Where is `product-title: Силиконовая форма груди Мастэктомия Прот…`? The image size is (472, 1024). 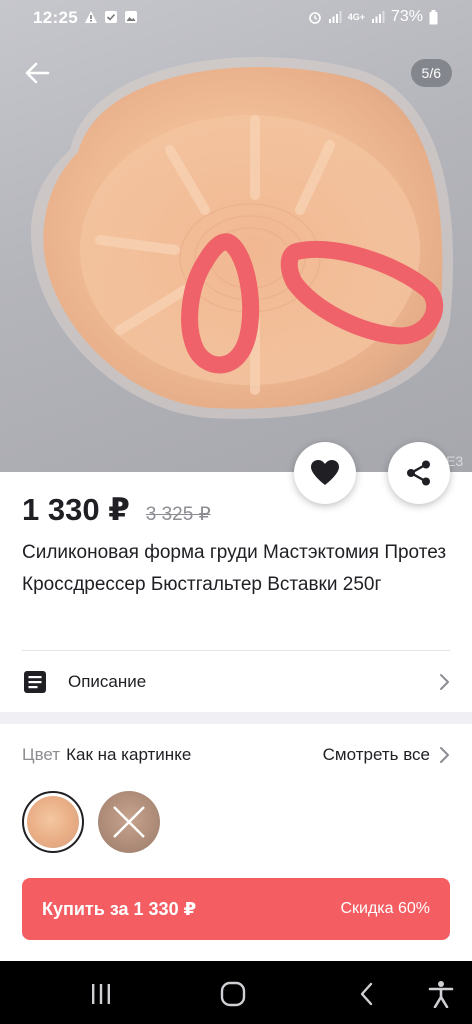
product-title: Силиконовая форма груди Мастэктомия Прот… is located at coordinates (234, 568).